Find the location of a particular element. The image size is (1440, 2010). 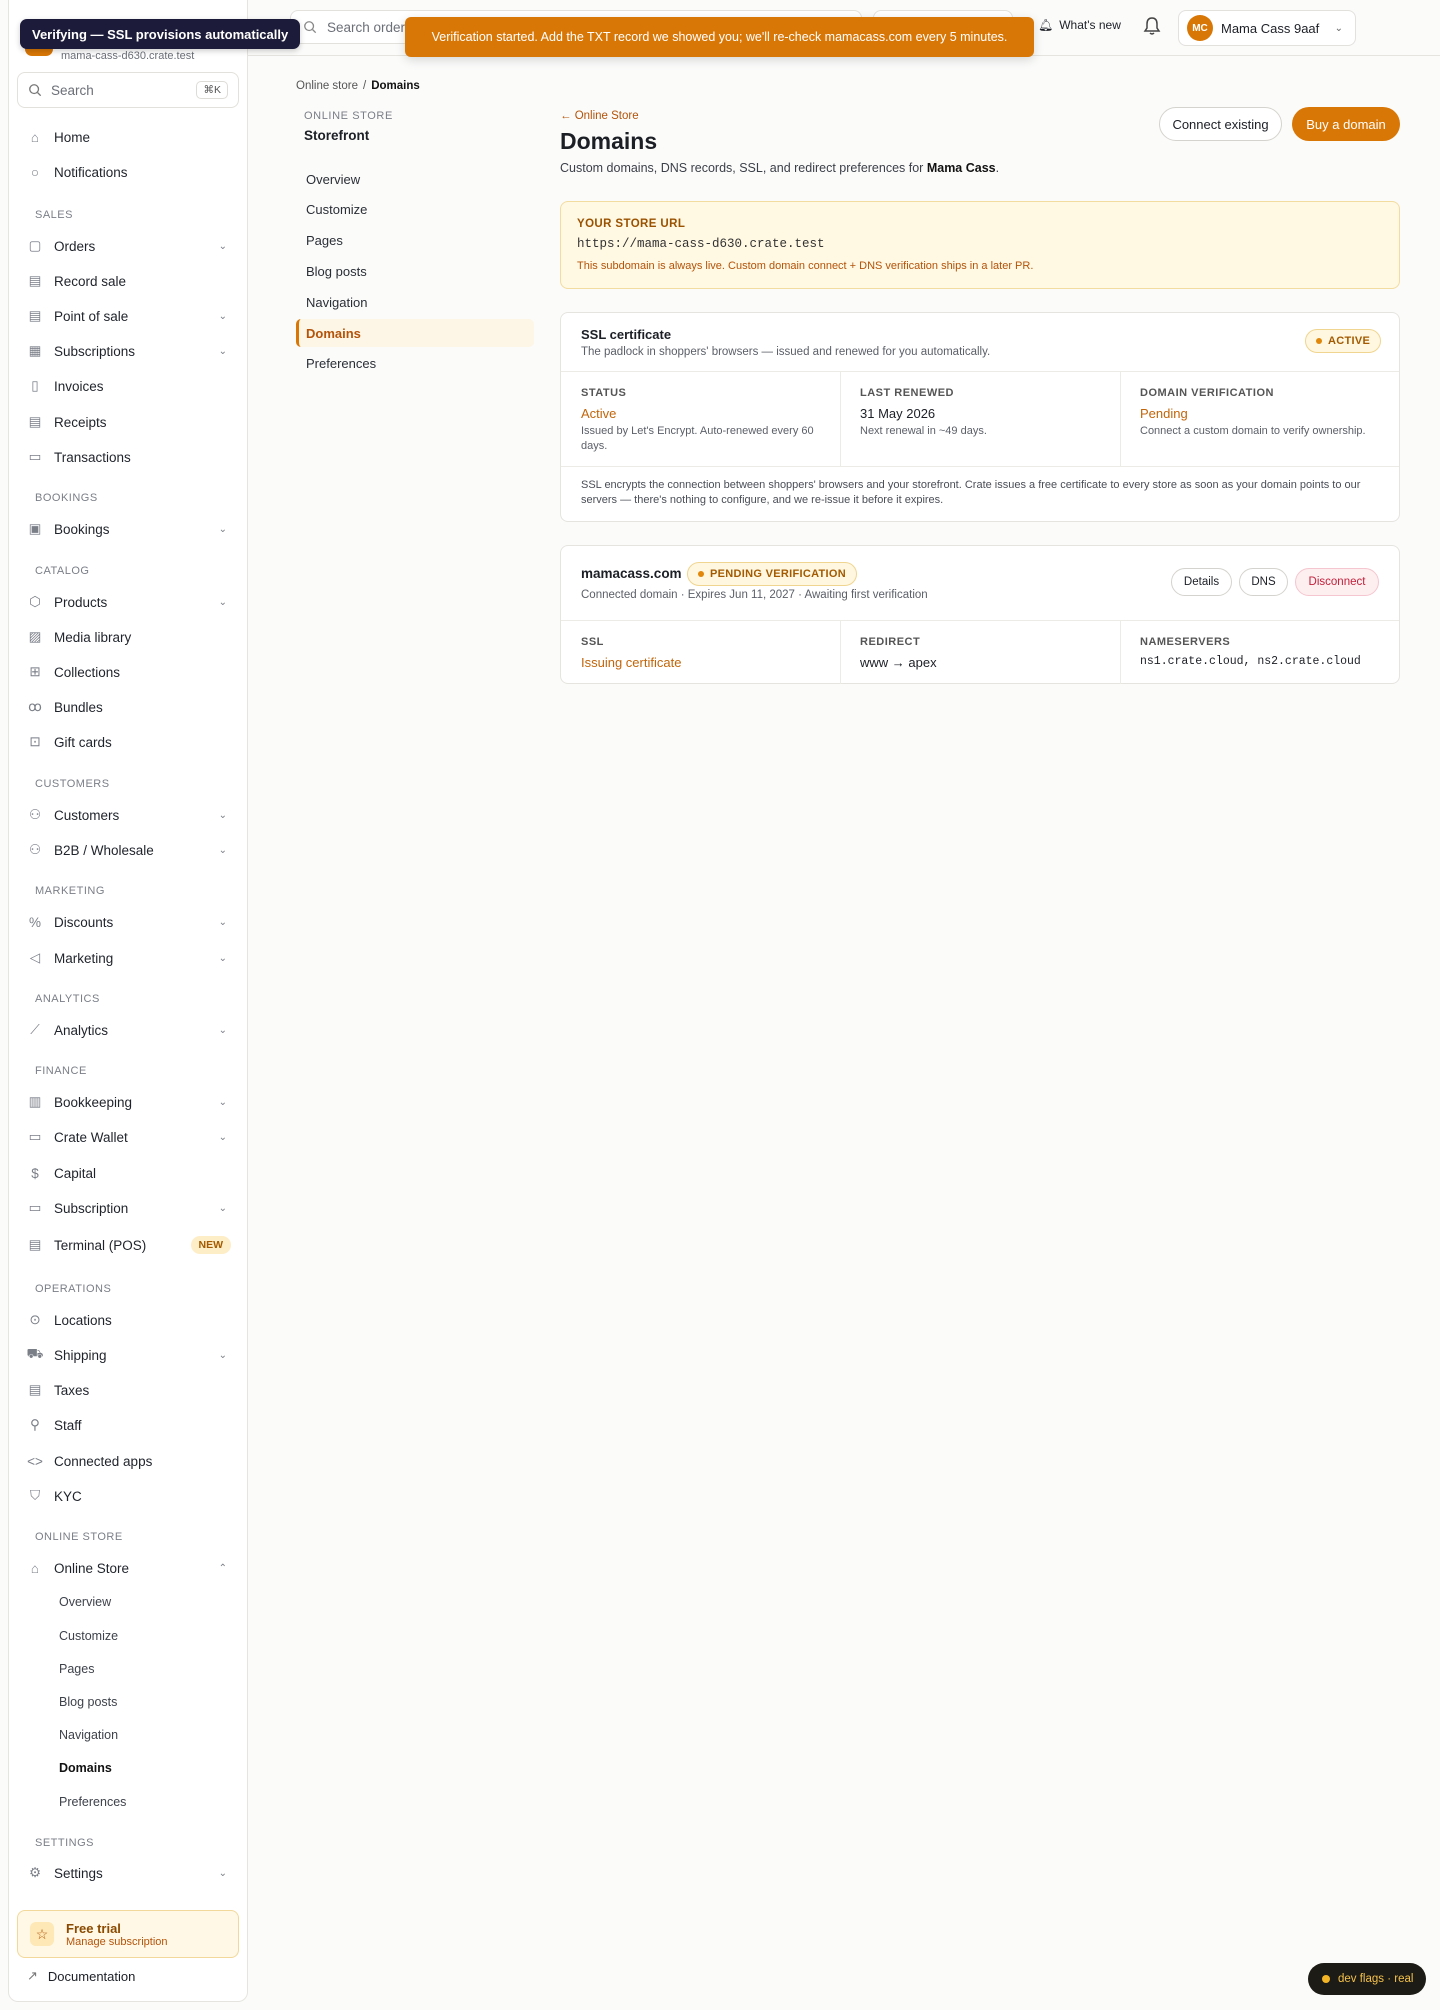

sidebar-item-point-of-sale: ▤ Point of sale ⌄ is located at coordinates (128, 316).